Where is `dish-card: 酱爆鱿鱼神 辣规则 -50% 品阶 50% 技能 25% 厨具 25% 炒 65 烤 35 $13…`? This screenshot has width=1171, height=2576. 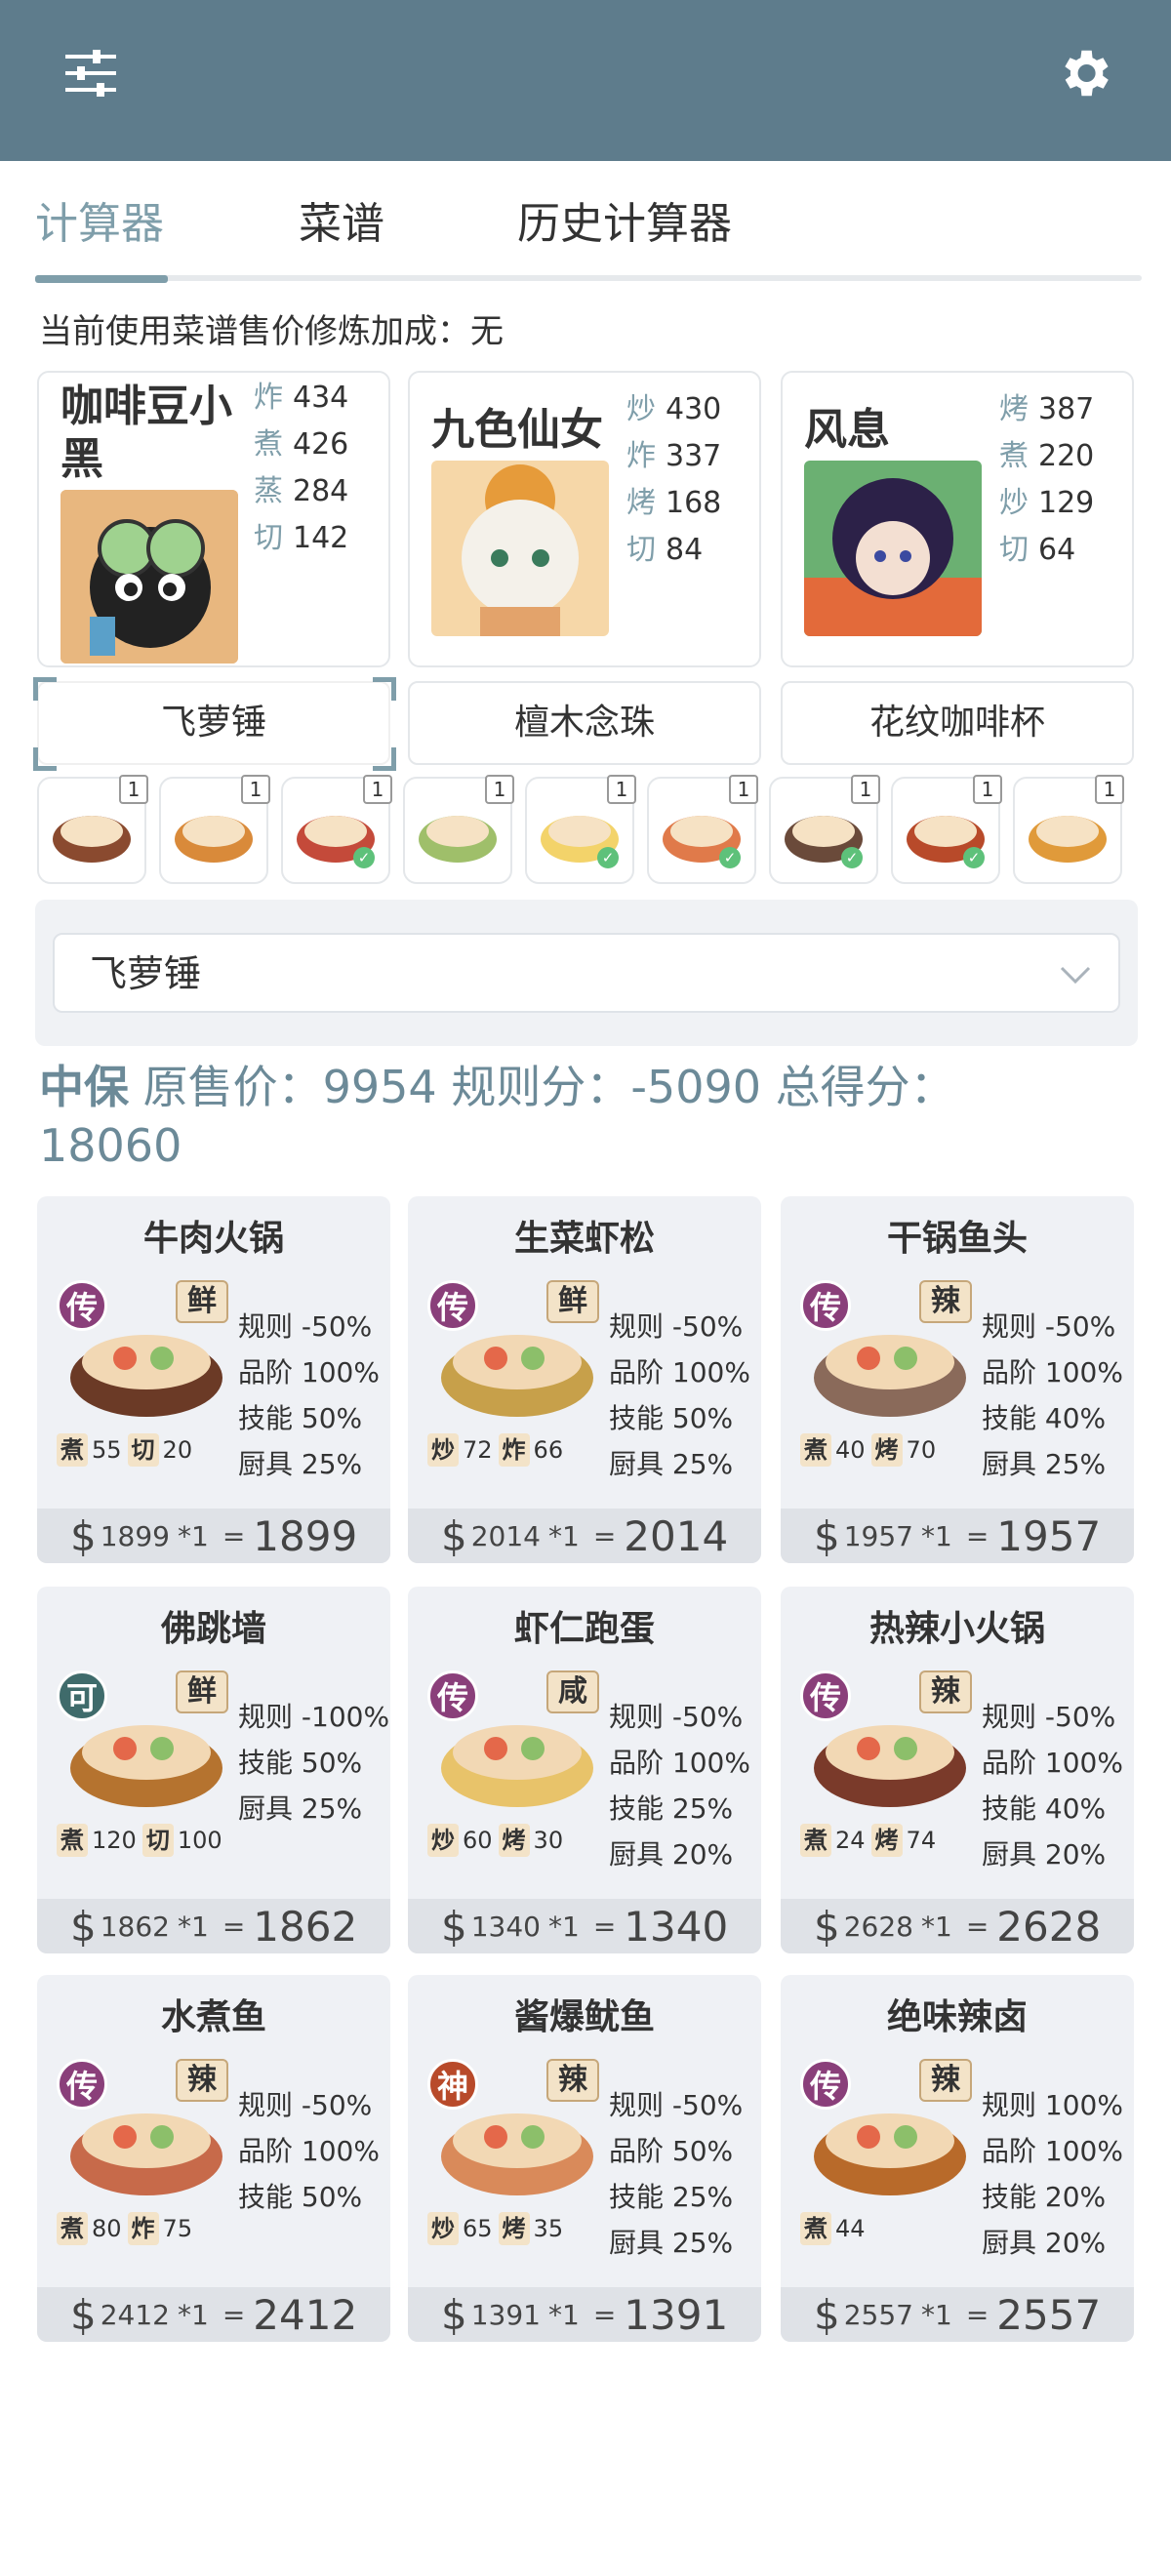
dish-card: 酱爆鱿鱼神 辣规则 -50% 品阶 50% 技能 25% 厨具 25% 炒 65 烤 35 $13… is located at coordinates (584, 2158).